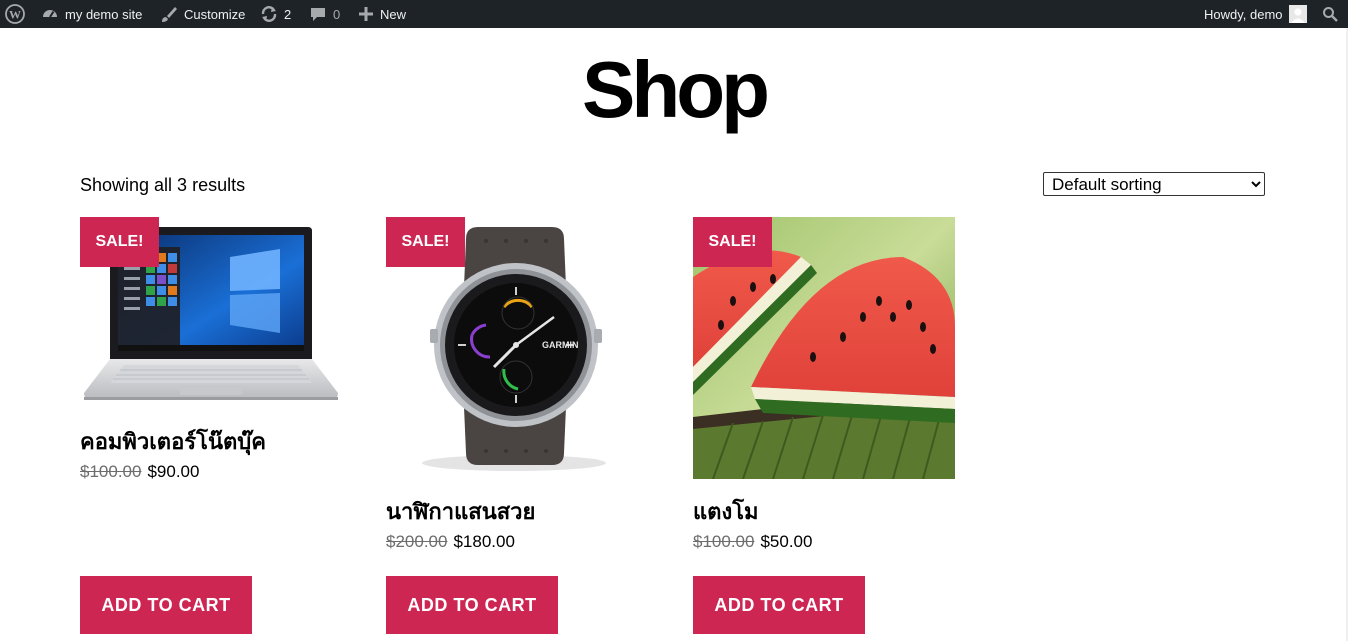  I want to click on account-menu: Howdy, demo, so click(1255, 14).